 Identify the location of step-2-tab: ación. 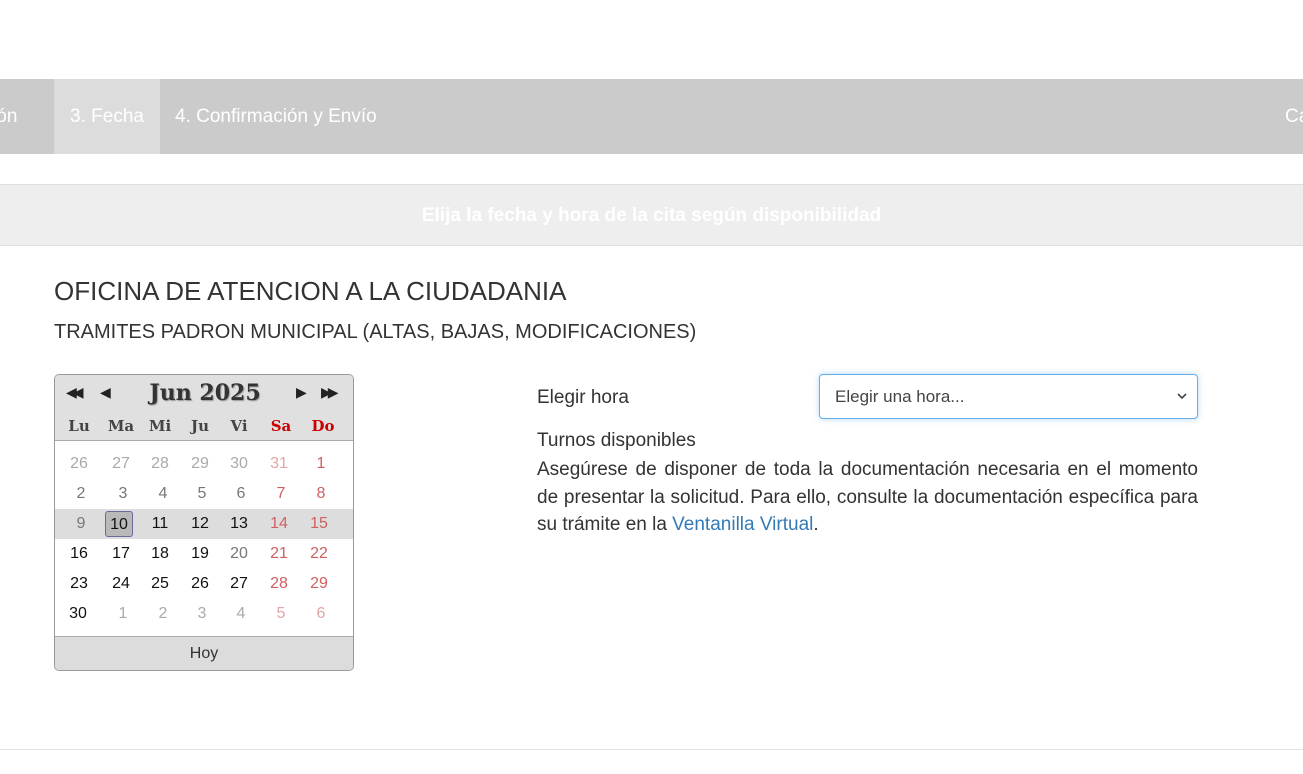
(8, 116).